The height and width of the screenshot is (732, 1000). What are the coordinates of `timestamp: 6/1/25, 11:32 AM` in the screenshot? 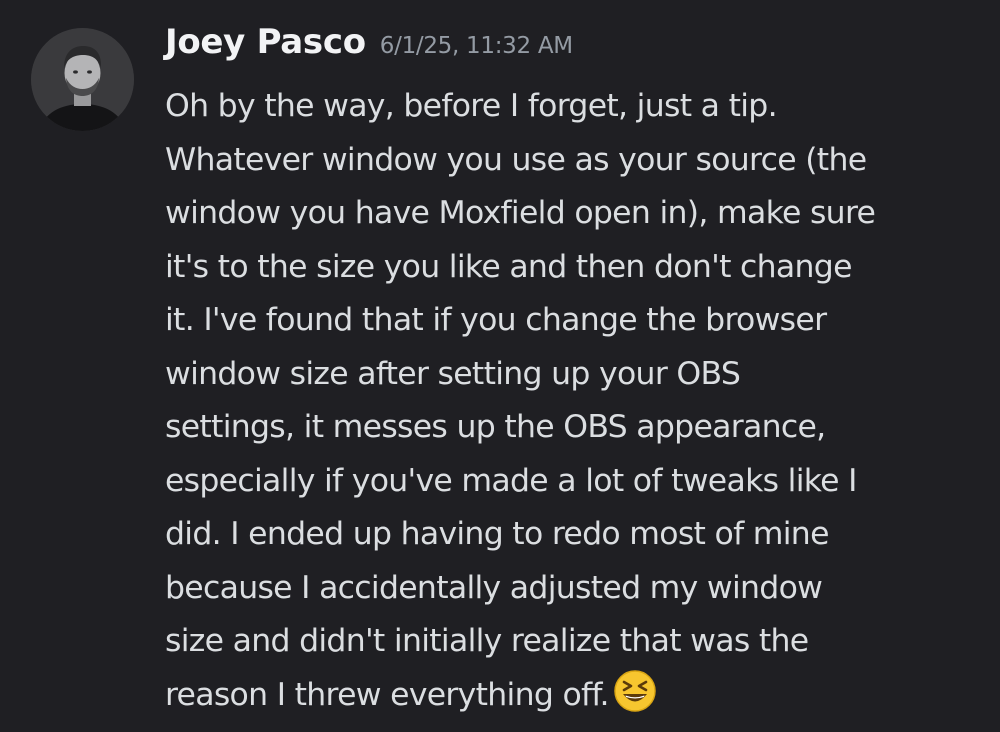 It's located at (476, 46).